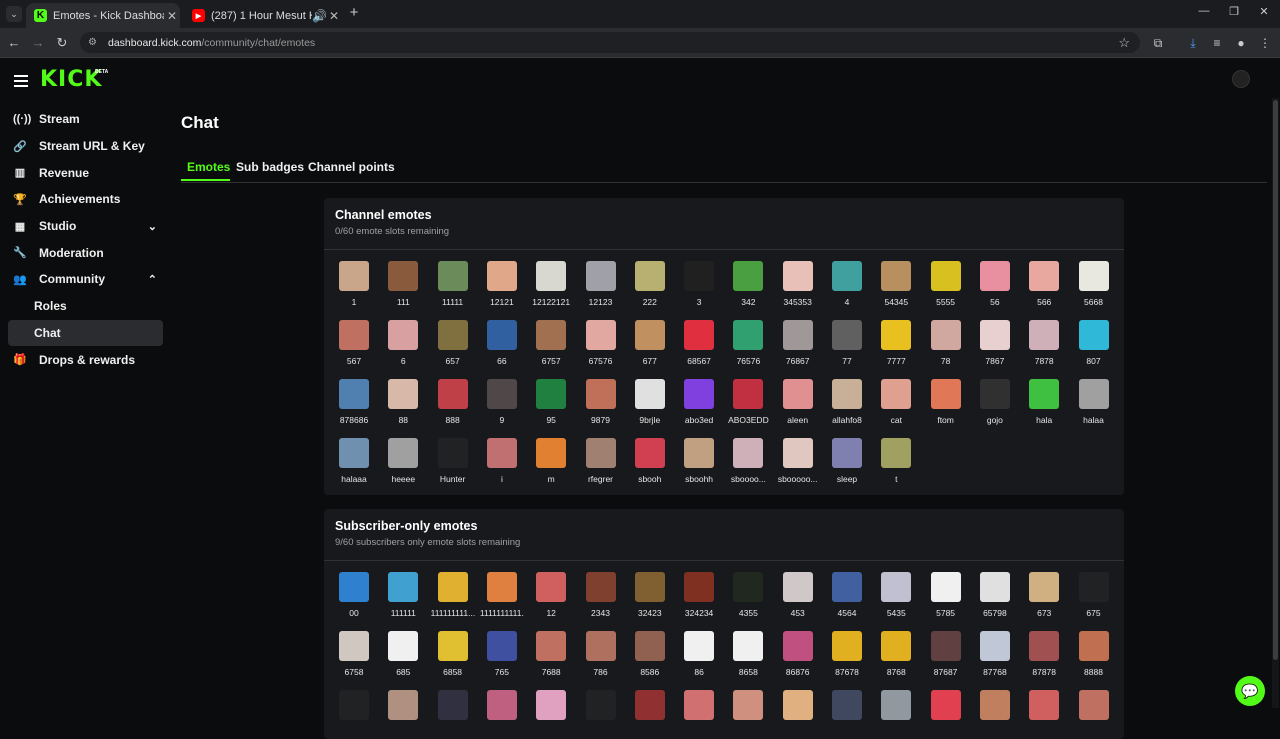  What do you see at coordinates (699, 595) in the screenshot?
I see `emote-item: 324234` at bounding box center [699, 595].